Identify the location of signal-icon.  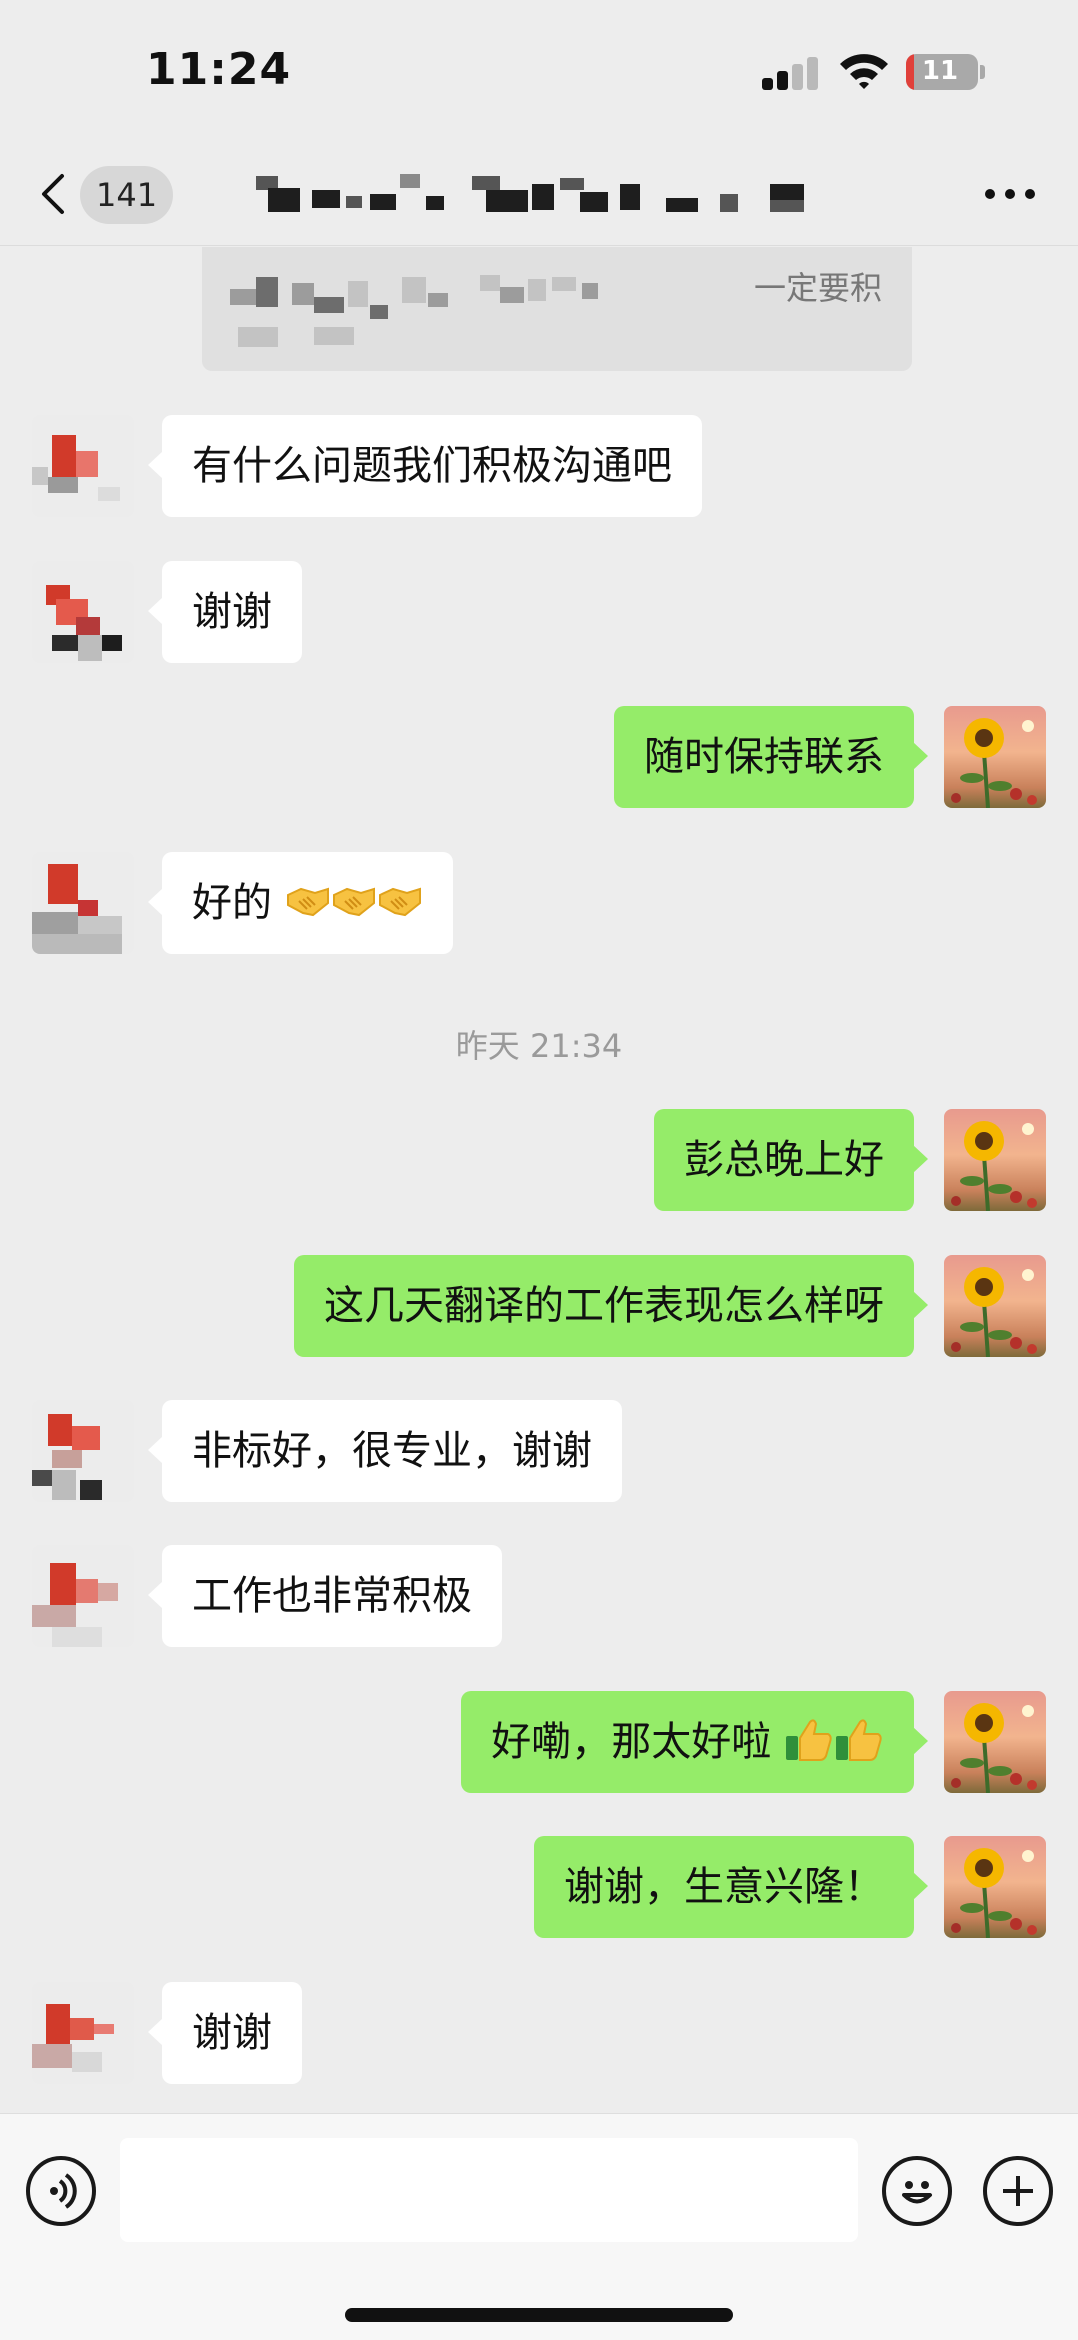
(791, 73).